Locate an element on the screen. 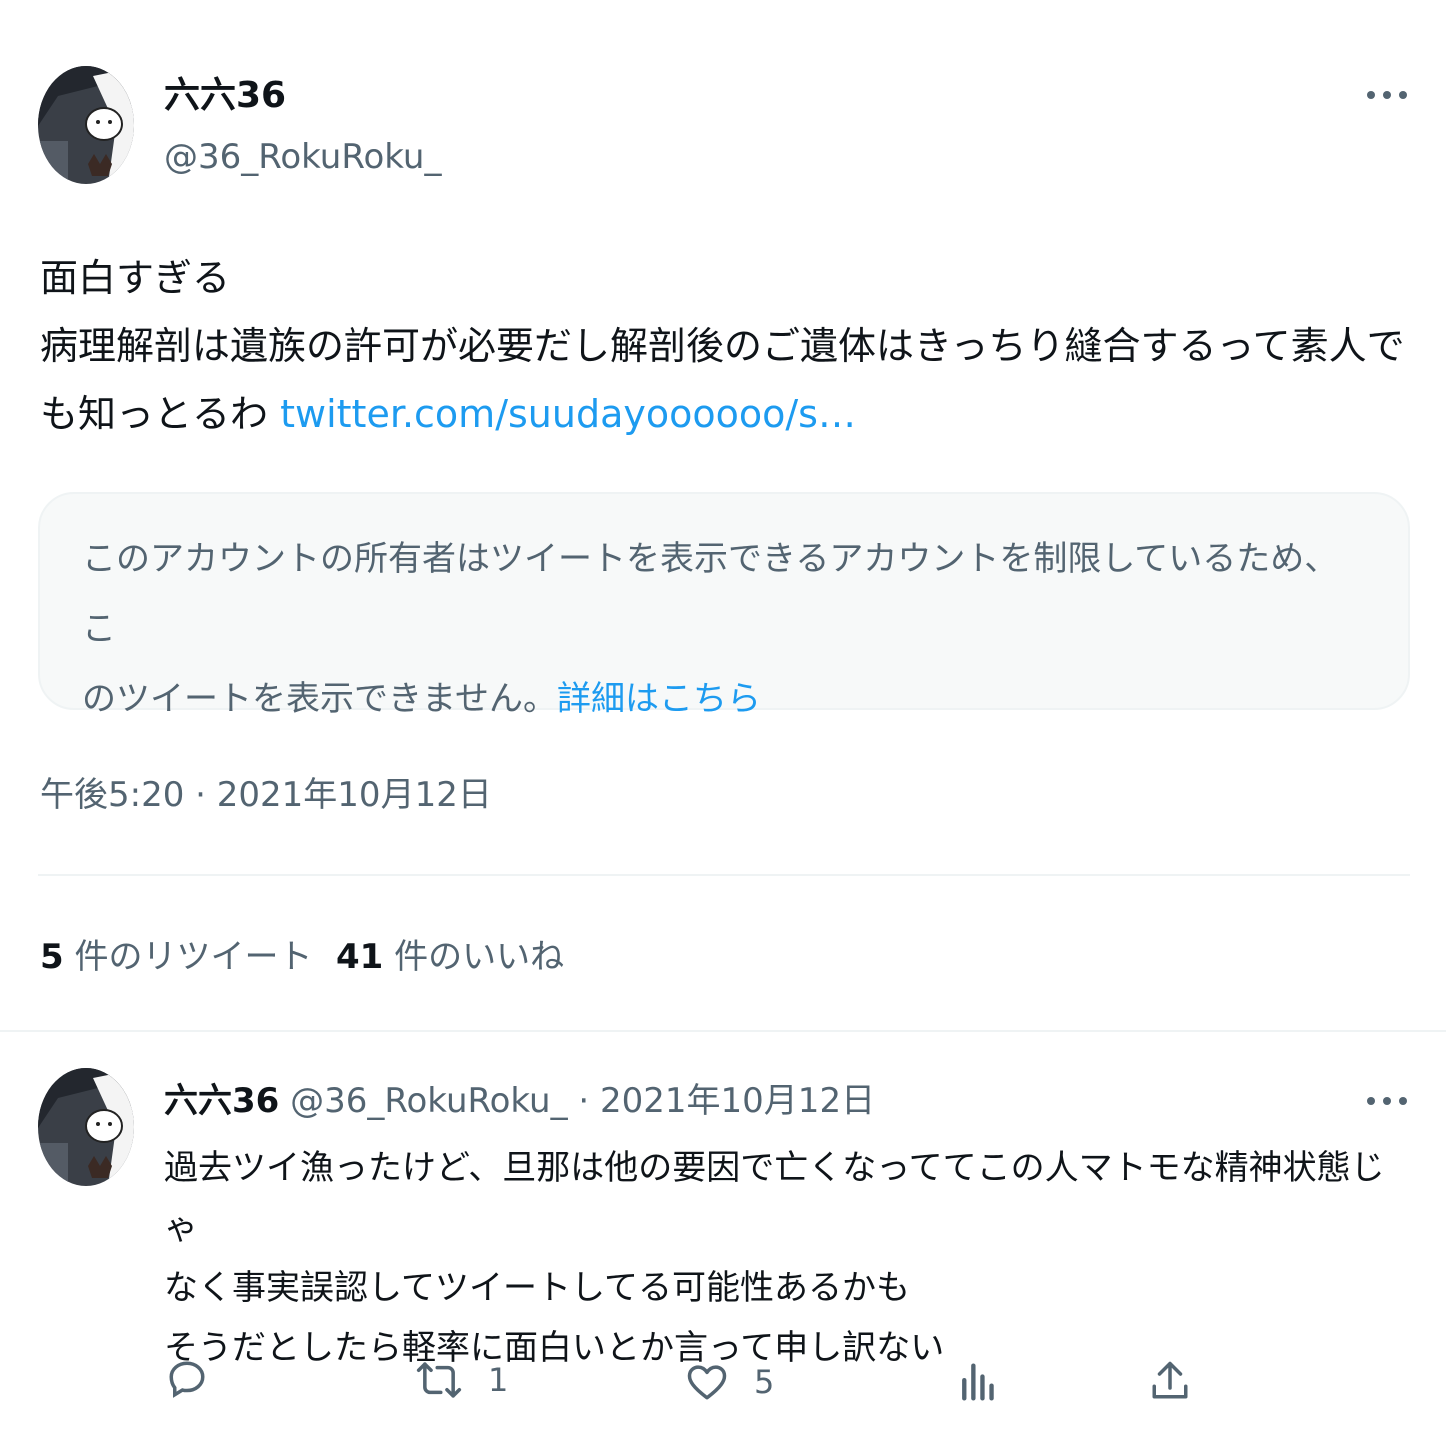 The image size is (1446, 1446). author-handle: @36_RokuRoku_ is located at coordinates (302, 157).